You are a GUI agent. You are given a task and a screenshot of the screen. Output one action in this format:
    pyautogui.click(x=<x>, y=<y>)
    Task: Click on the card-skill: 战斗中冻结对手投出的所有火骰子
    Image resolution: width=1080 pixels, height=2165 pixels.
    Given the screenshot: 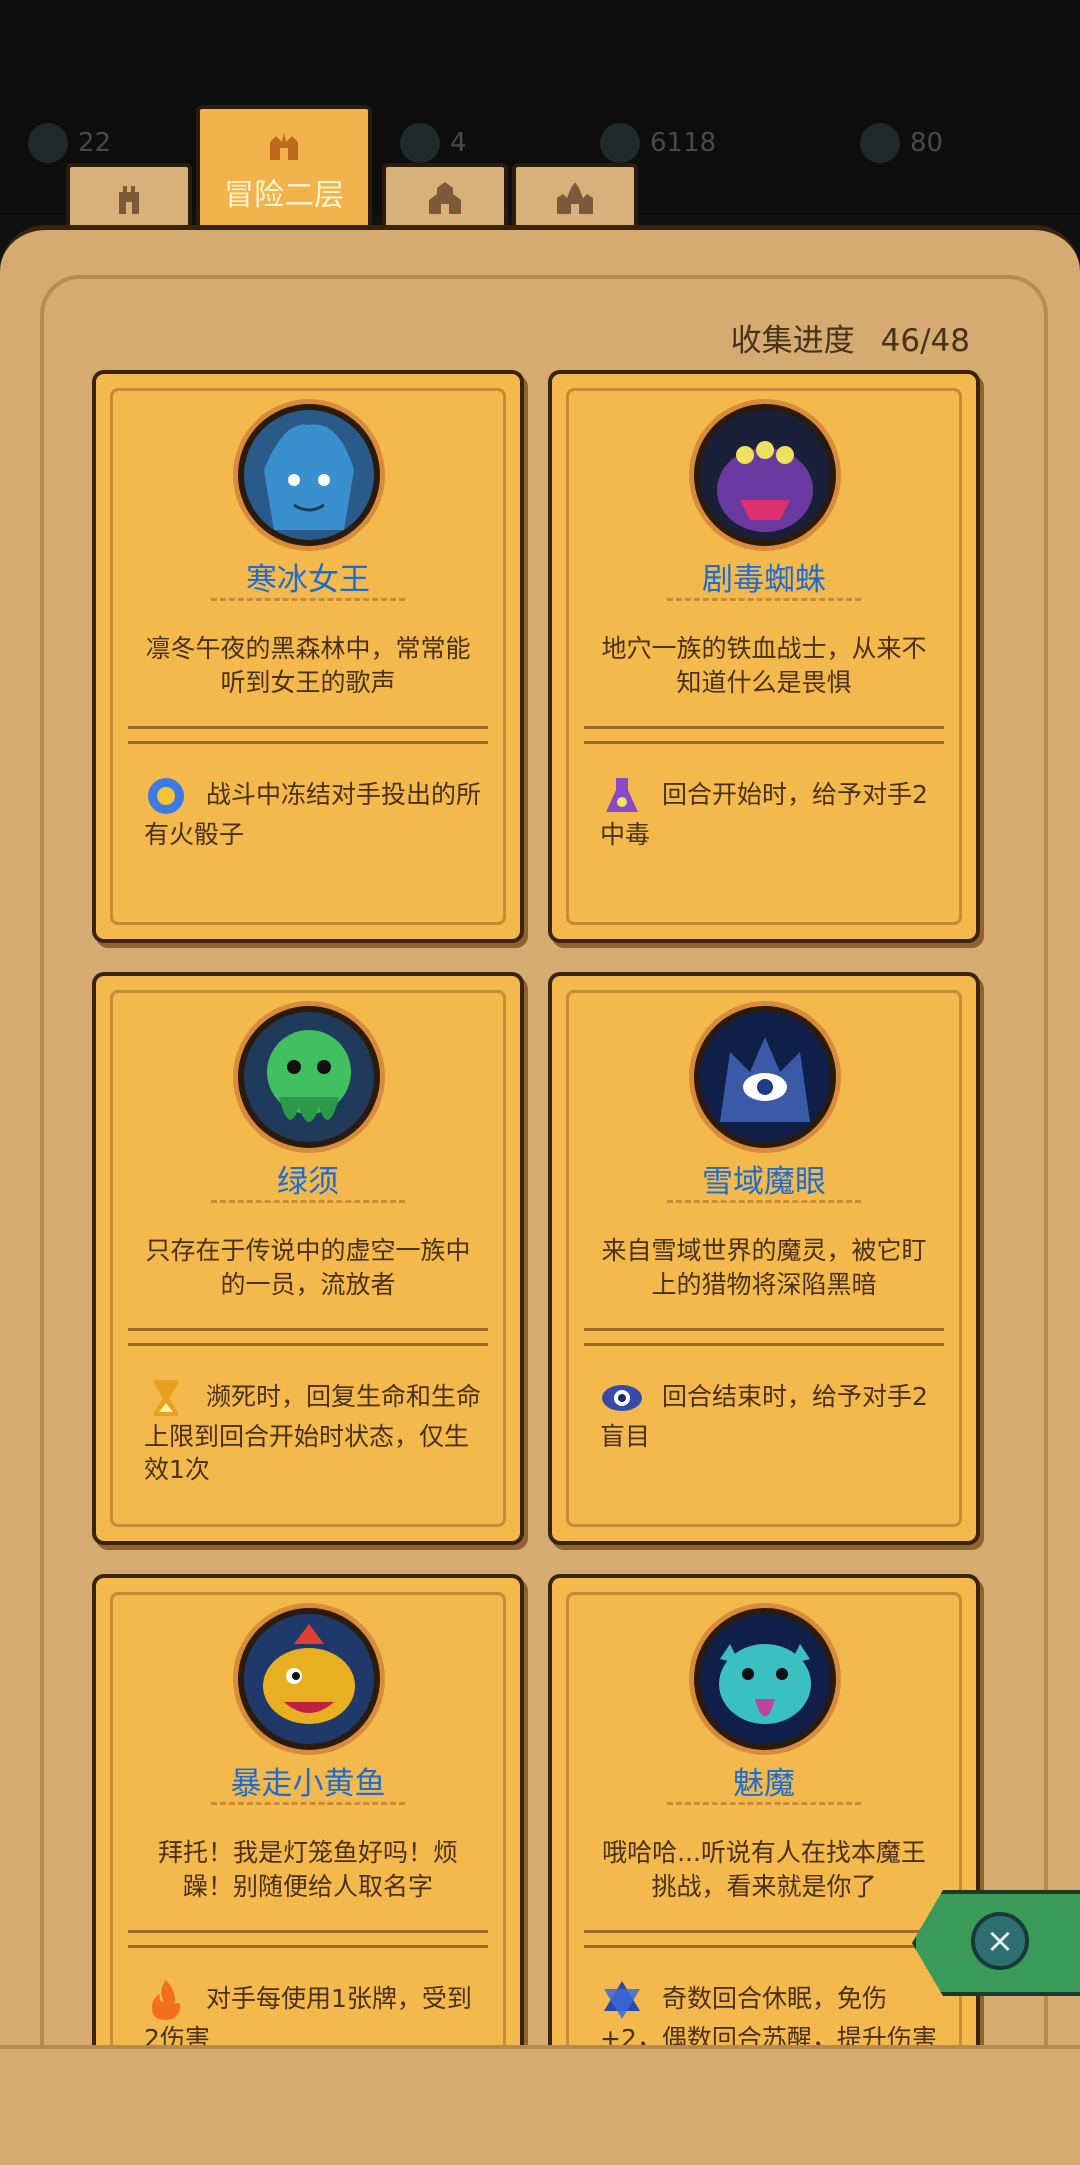 What is the action you would take?
    pyautogui.click(x=314, y=812)
    